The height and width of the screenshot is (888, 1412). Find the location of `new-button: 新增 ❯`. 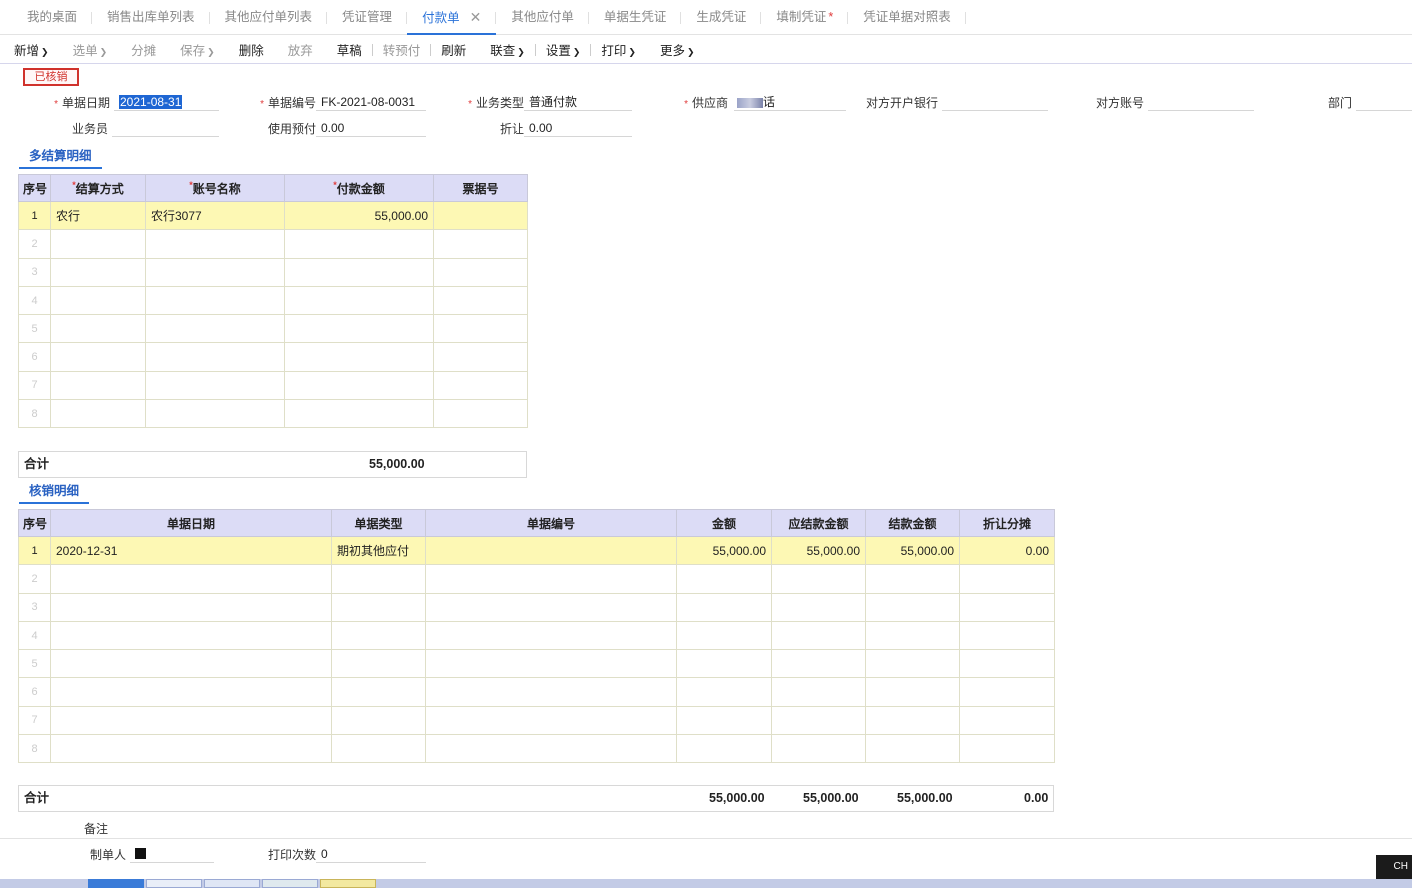

new-button: 新增 ❯ is located at coordinates (31, 49).